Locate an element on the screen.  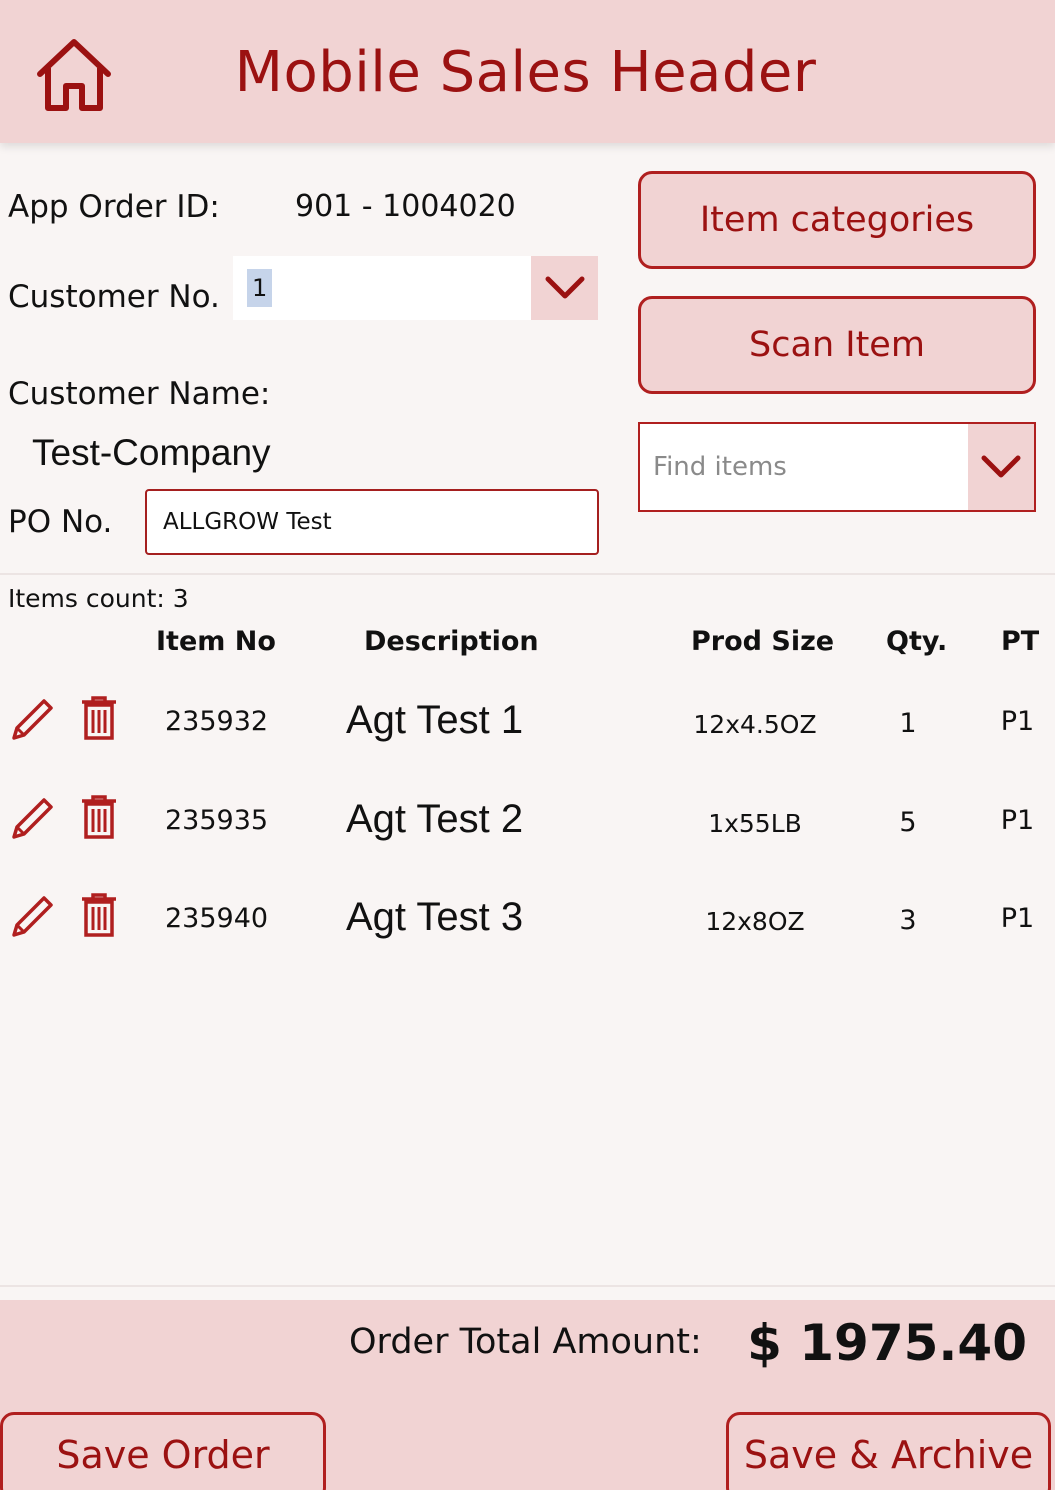
table-row: 235935 Agt Test 2 1x55LB 5 P1 is located at coordinates (527, 835).